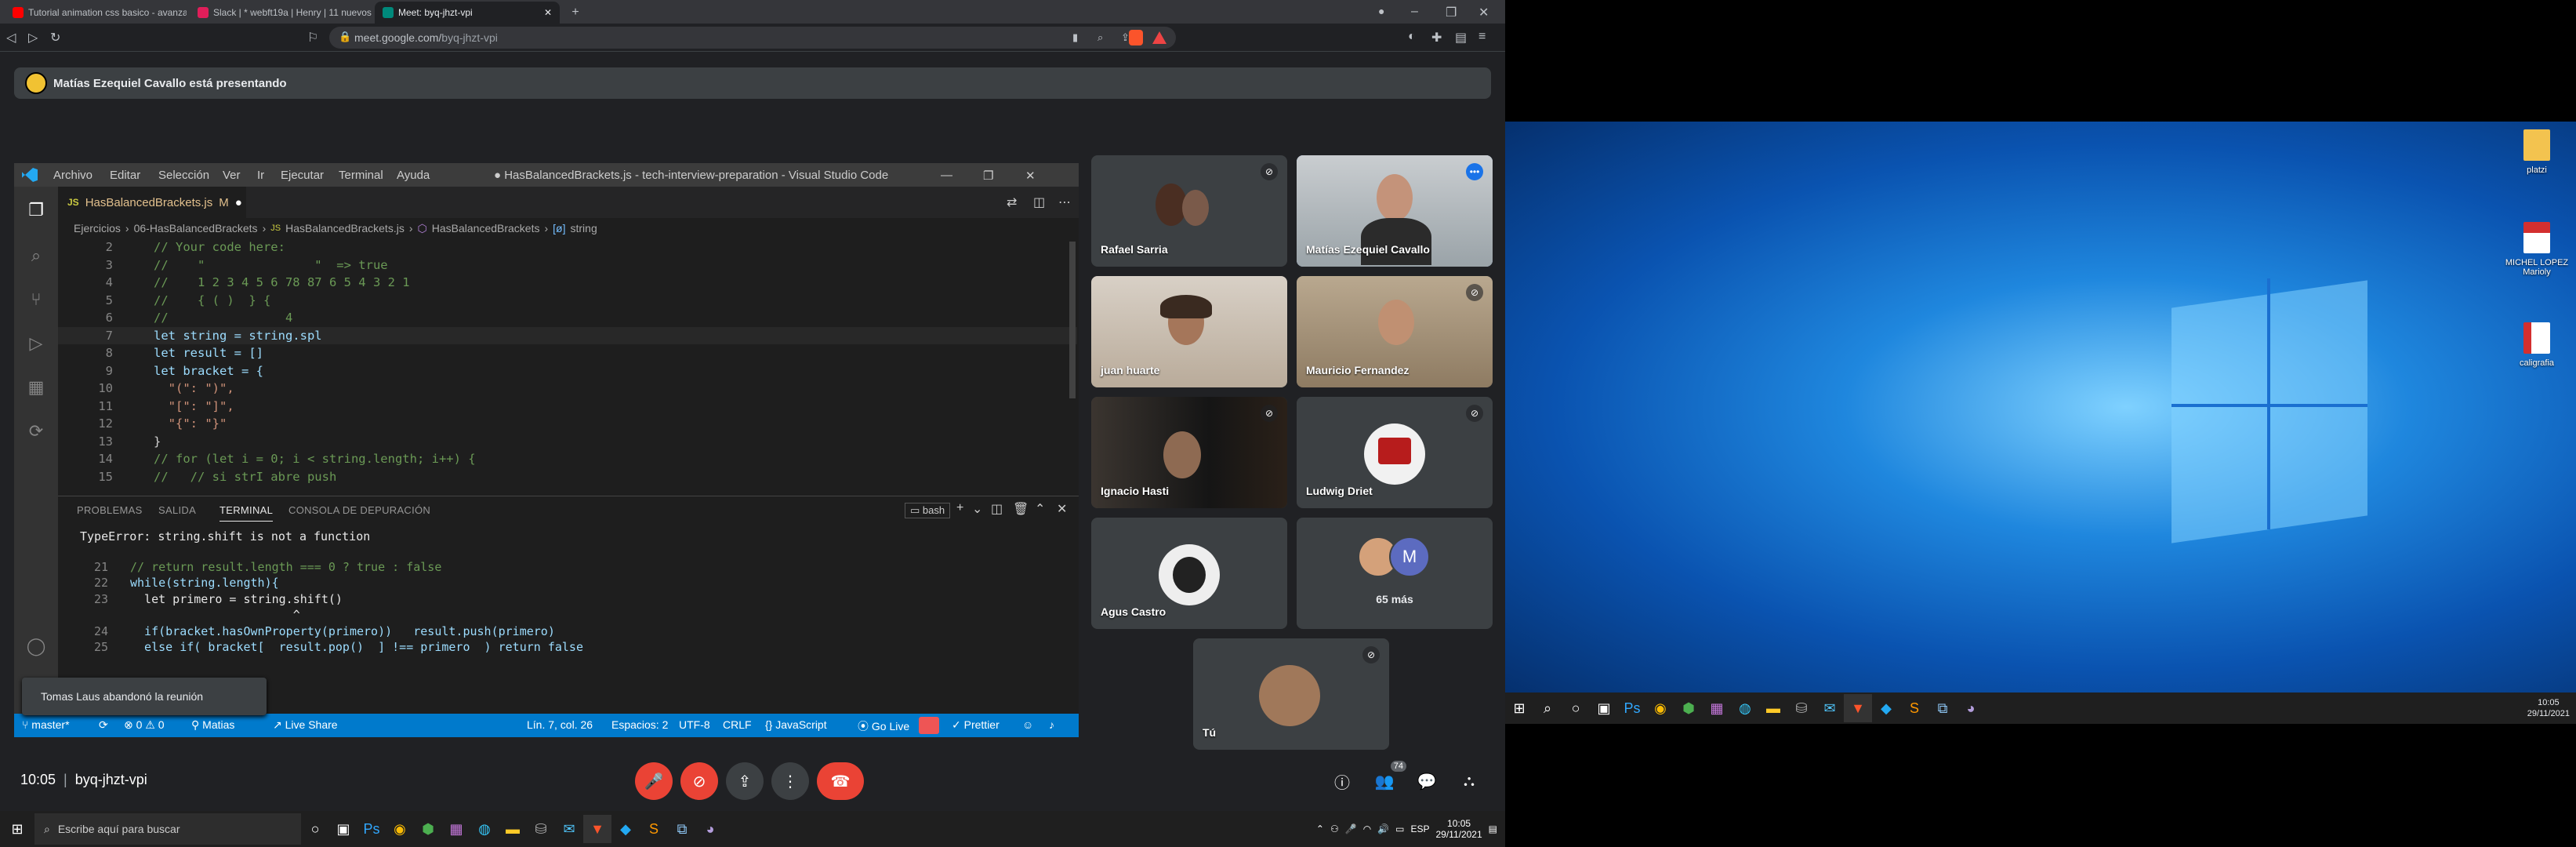 The width and height of the screenshot is (2576, 847). I want to click on maximize-panel-icon: ⌃, so click(1040, 509).